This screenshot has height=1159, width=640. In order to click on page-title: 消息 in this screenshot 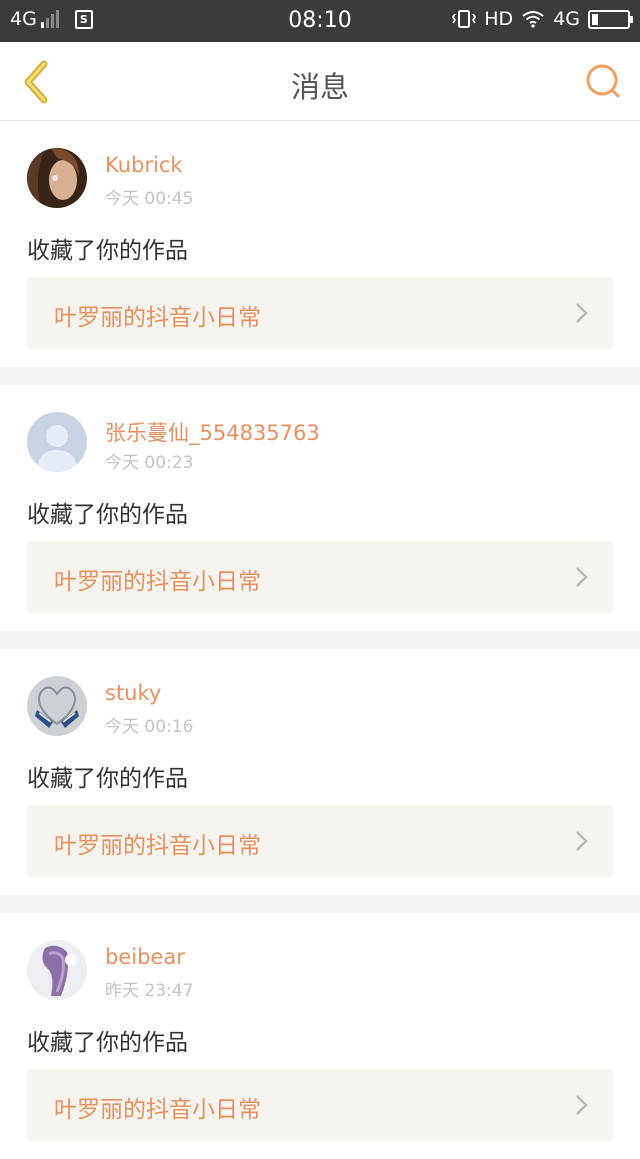, I will do `click(319, 87)`.